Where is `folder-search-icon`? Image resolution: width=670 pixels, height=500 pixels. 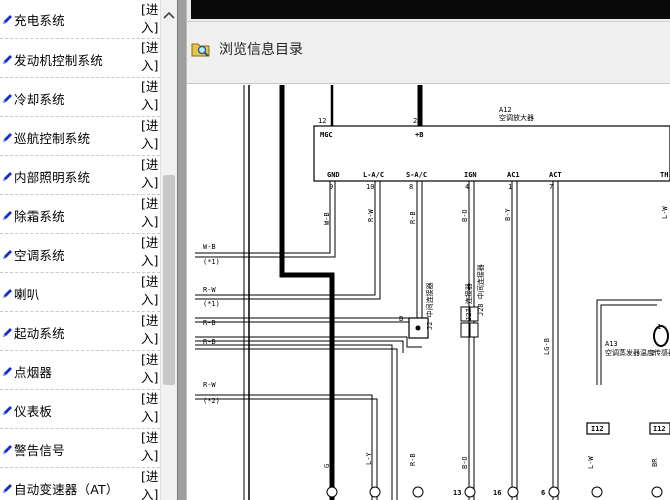
folder-search-icon is located at coordinates (200, 50).